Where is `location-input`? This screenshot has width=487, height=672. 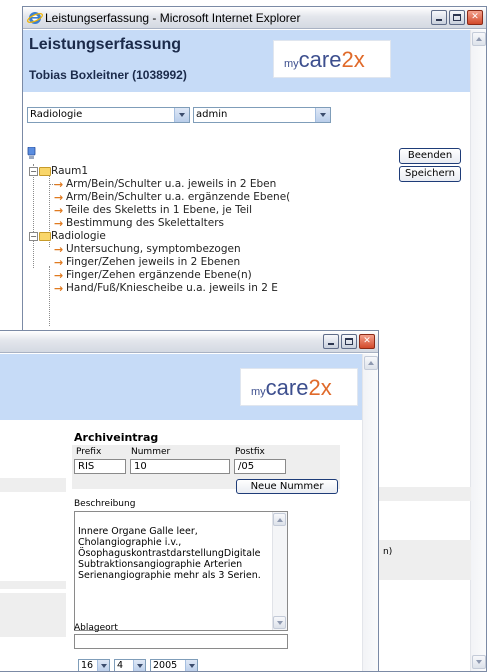 location-input is located at coordinates (181, 641).